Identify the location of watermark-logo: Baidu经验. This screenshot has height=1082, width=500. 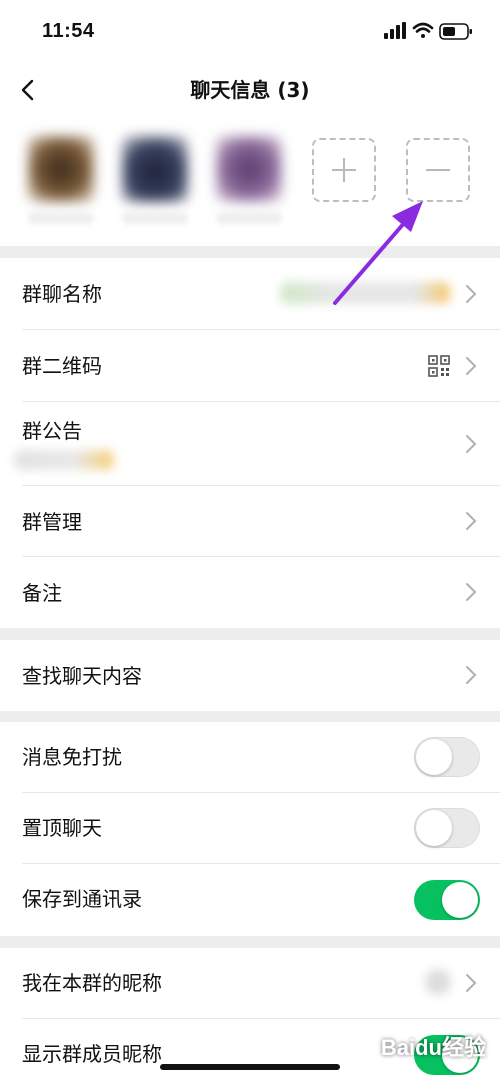
(433, 1047).